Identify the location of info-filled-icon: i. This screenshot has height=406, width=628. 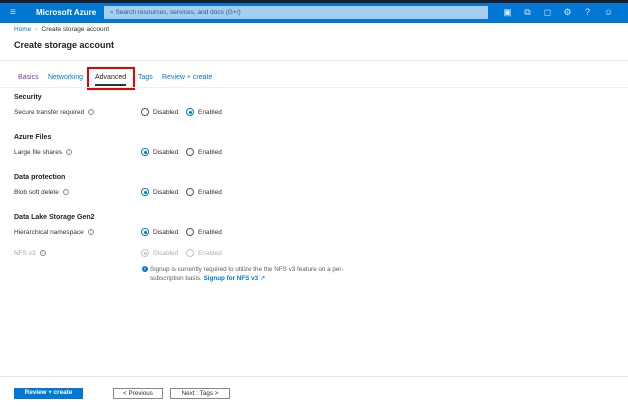
(145, 269).